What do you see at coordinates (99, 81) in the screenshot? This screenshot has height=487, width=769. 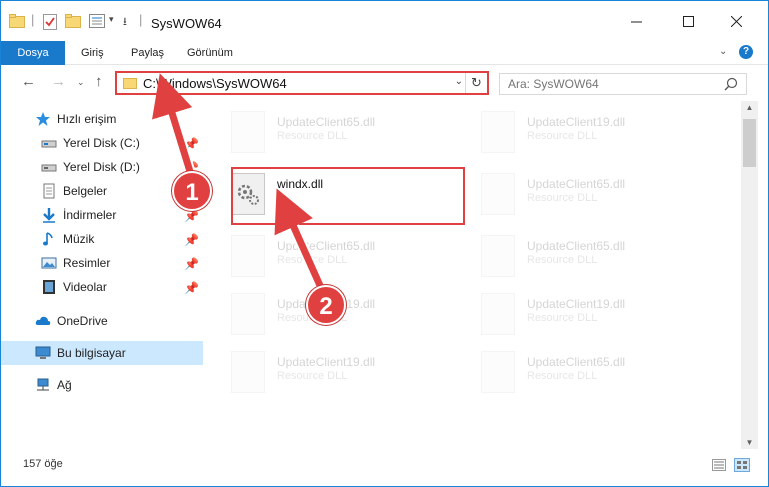 I see `up-icon: ↑` at bounding box center [99, 81].